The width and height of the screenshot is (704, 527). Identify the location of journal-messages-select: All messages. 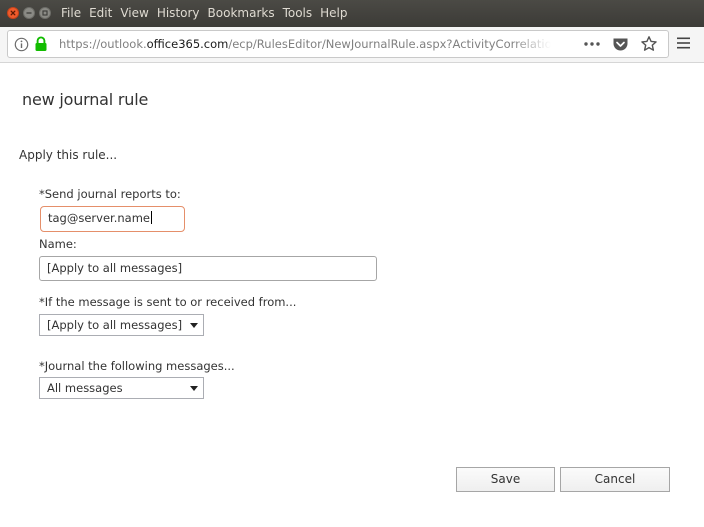
(121, 388).